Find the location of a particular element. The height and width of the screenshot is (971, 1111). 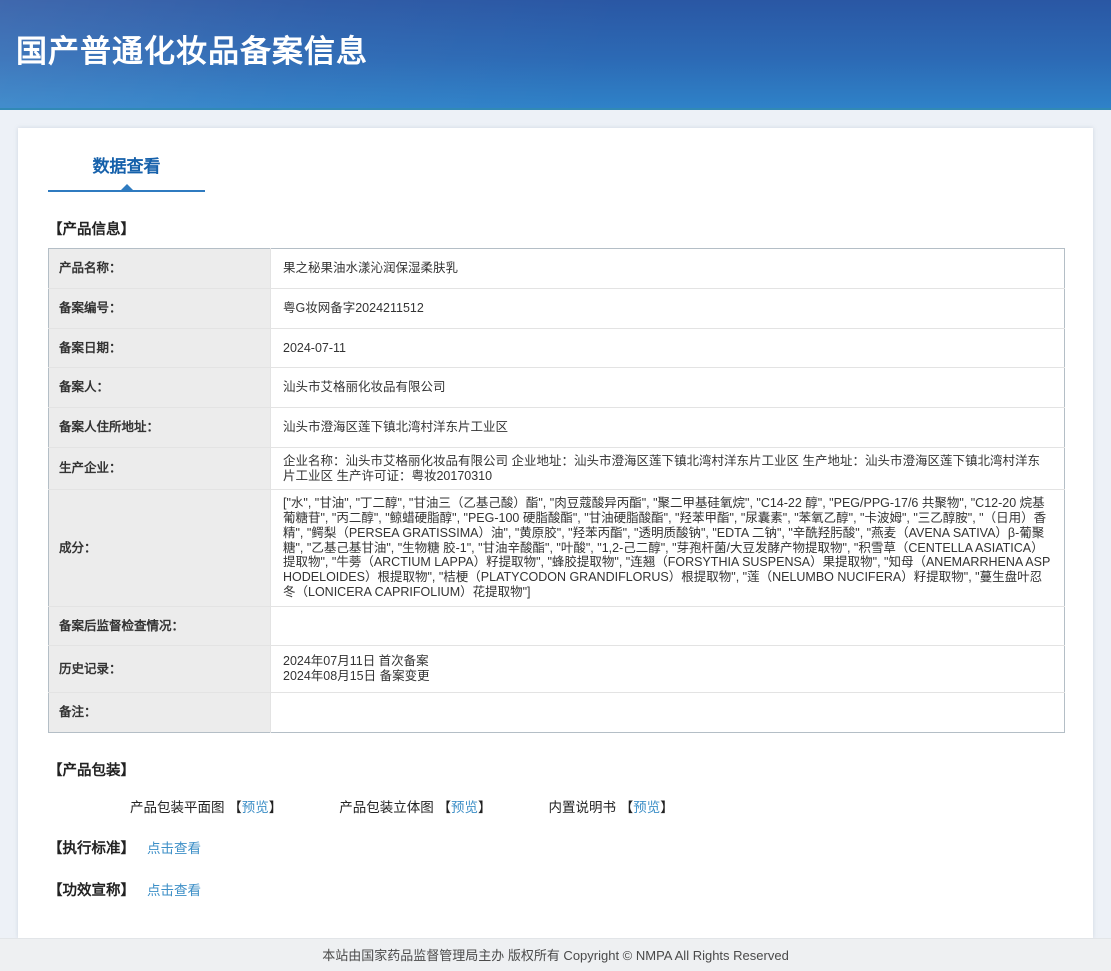

row-label: 备注： is located at coordinates (159, 712).